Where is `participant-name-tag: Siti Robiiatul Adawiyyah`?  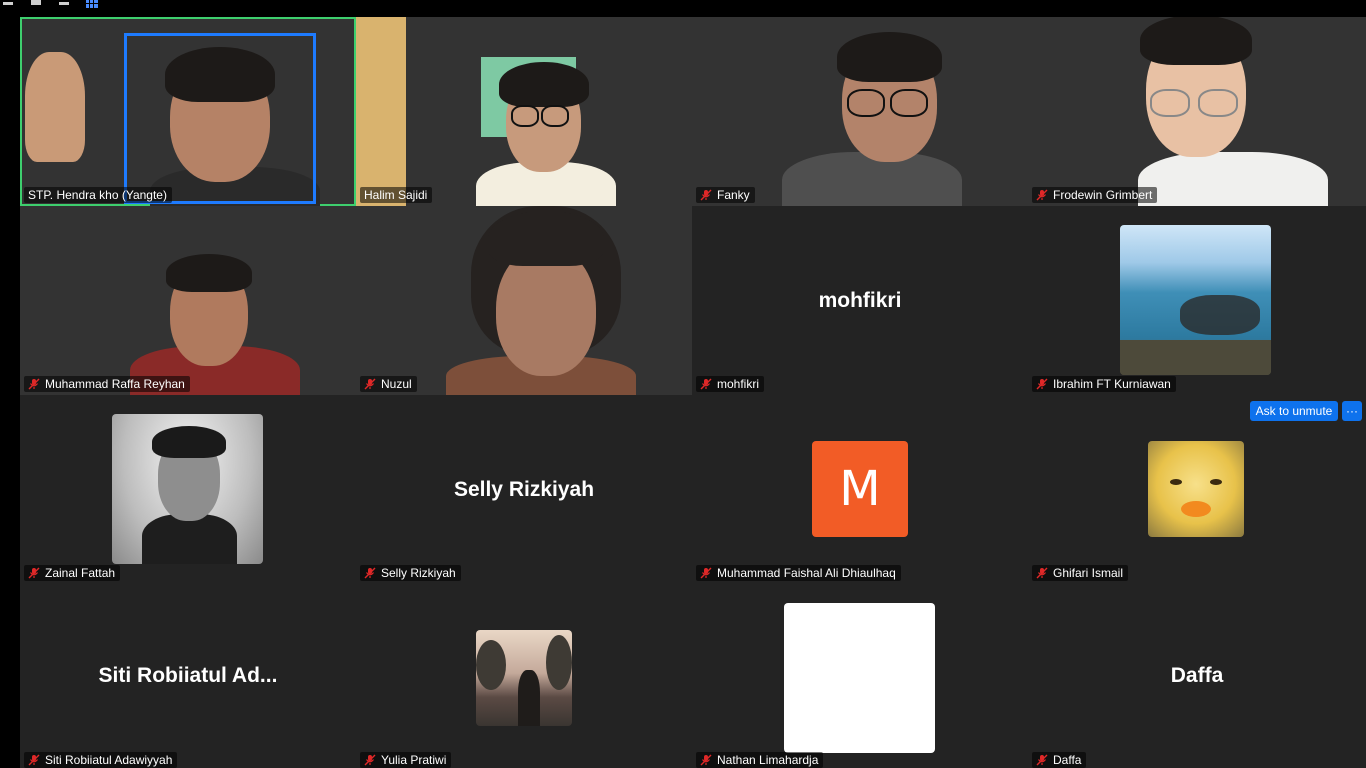 participant-name-tag: Siti Robiiatul Adawiyyah is located at coordinates (101, 760).